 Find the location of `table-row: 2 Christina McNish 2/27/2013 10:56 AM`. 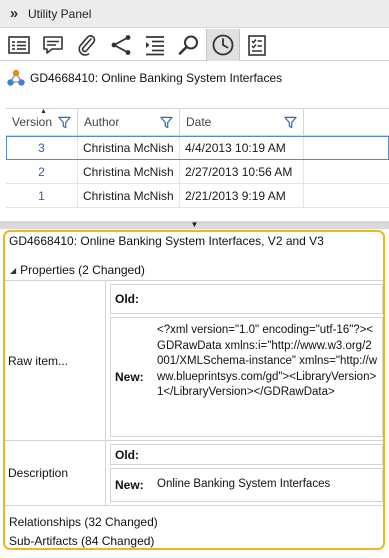

table-row: 2 Christina McNish 2/27/2013 10:56 AM is located at coordinates (197, 172).